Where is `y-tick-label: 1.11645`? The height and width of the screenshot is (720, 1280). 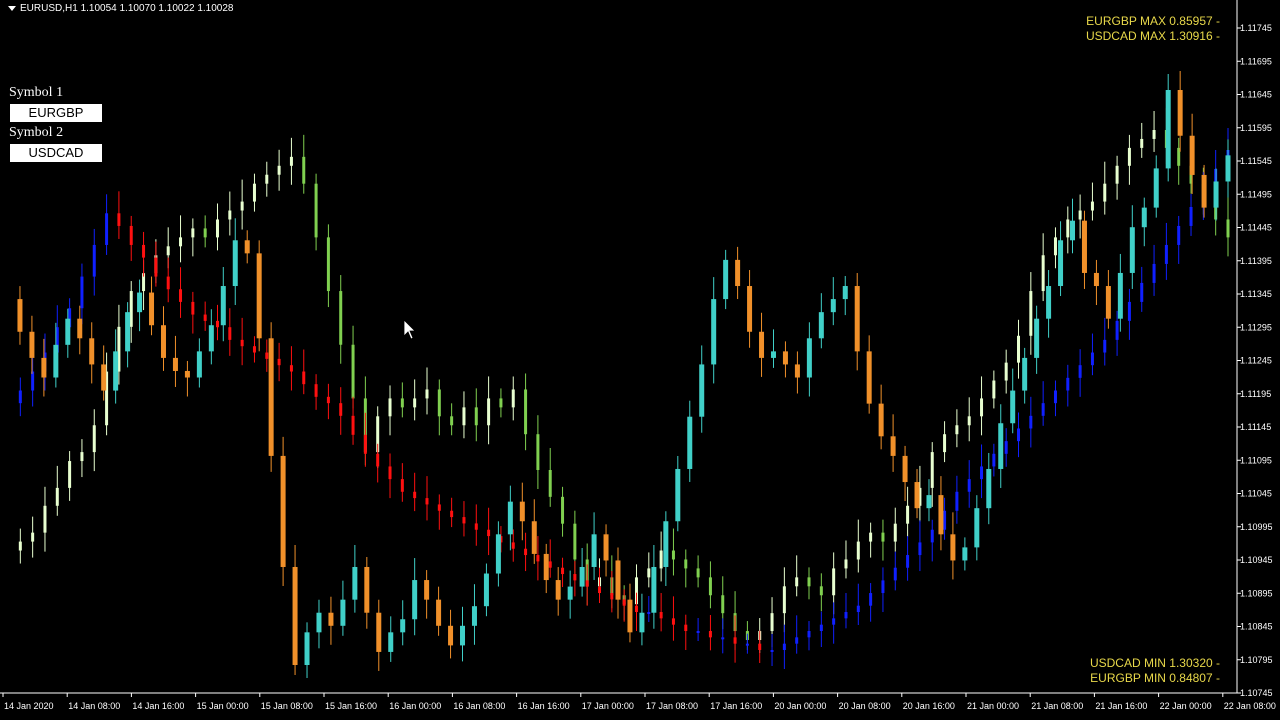 y-tick-label: 1.11645 is located at coordinates (1256, 95).